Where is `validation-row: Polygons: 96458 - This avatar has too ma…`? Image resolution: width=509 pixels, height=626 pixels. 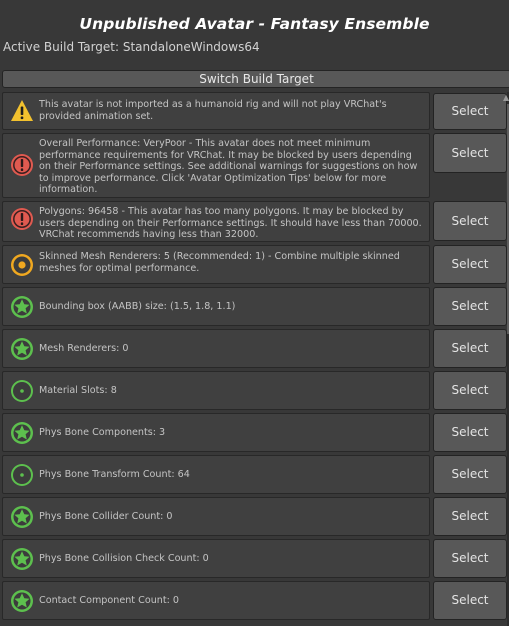 validation-row: Polygons: 96458 - This avatar has too ma… is located at coordinates (216, 221).